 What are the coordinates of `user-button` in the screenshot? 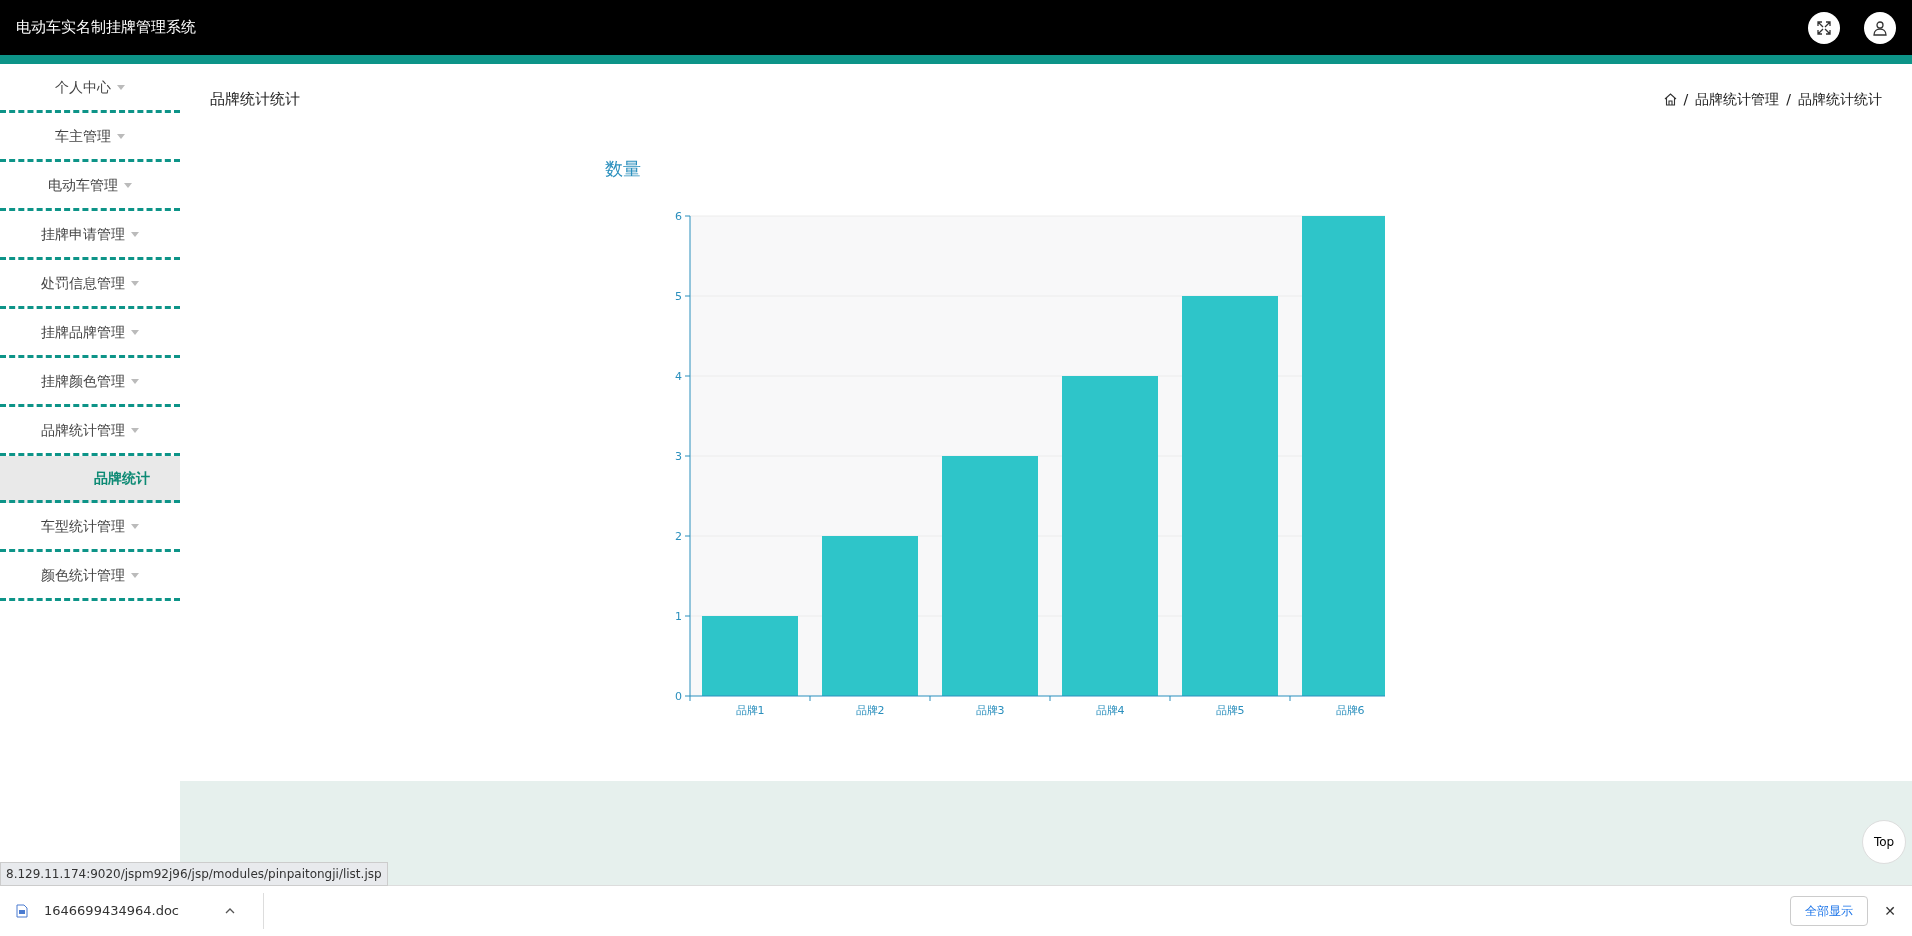 It's located at (1880, 27).